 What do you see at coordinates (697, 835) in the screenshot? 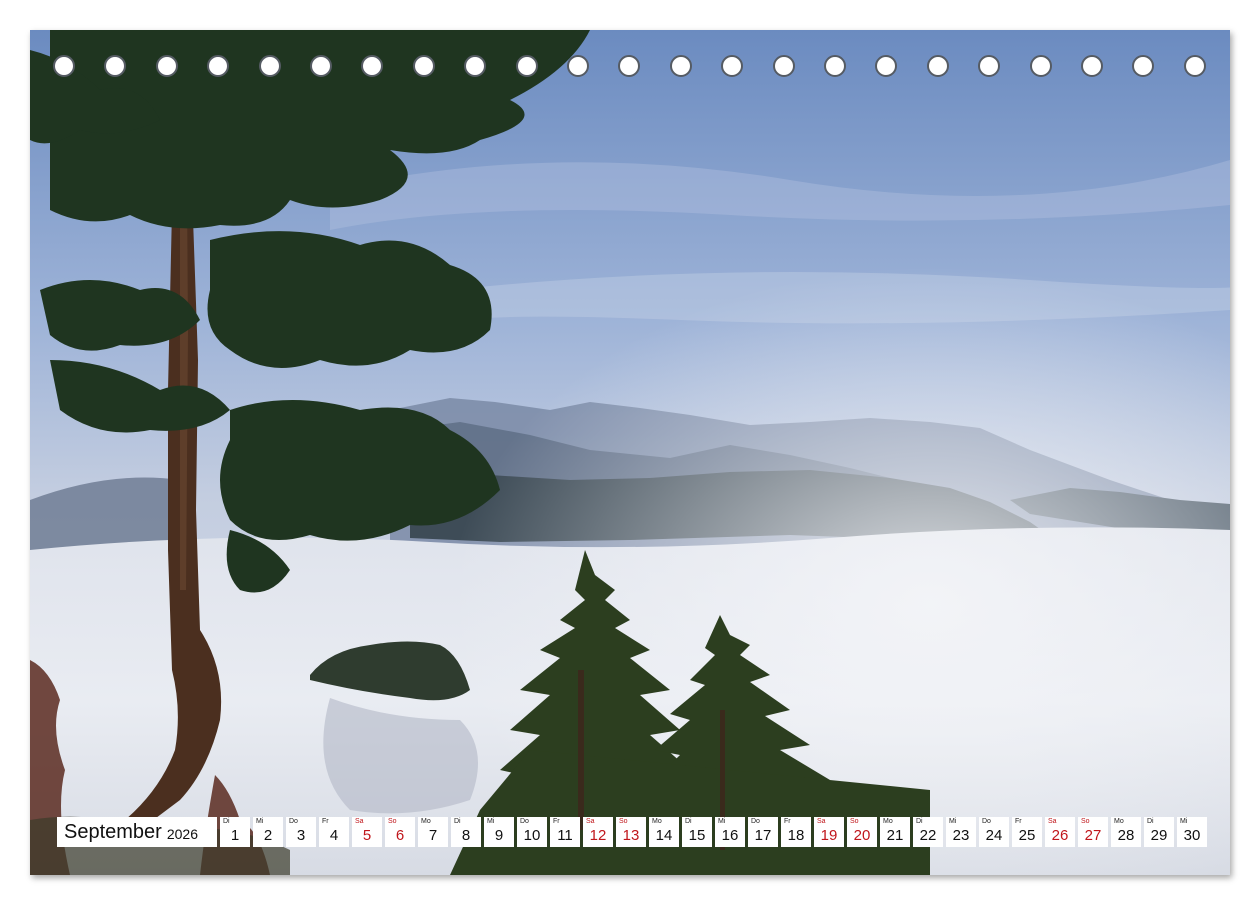
I see `day-number: 15` at bounding box center [697, 835].